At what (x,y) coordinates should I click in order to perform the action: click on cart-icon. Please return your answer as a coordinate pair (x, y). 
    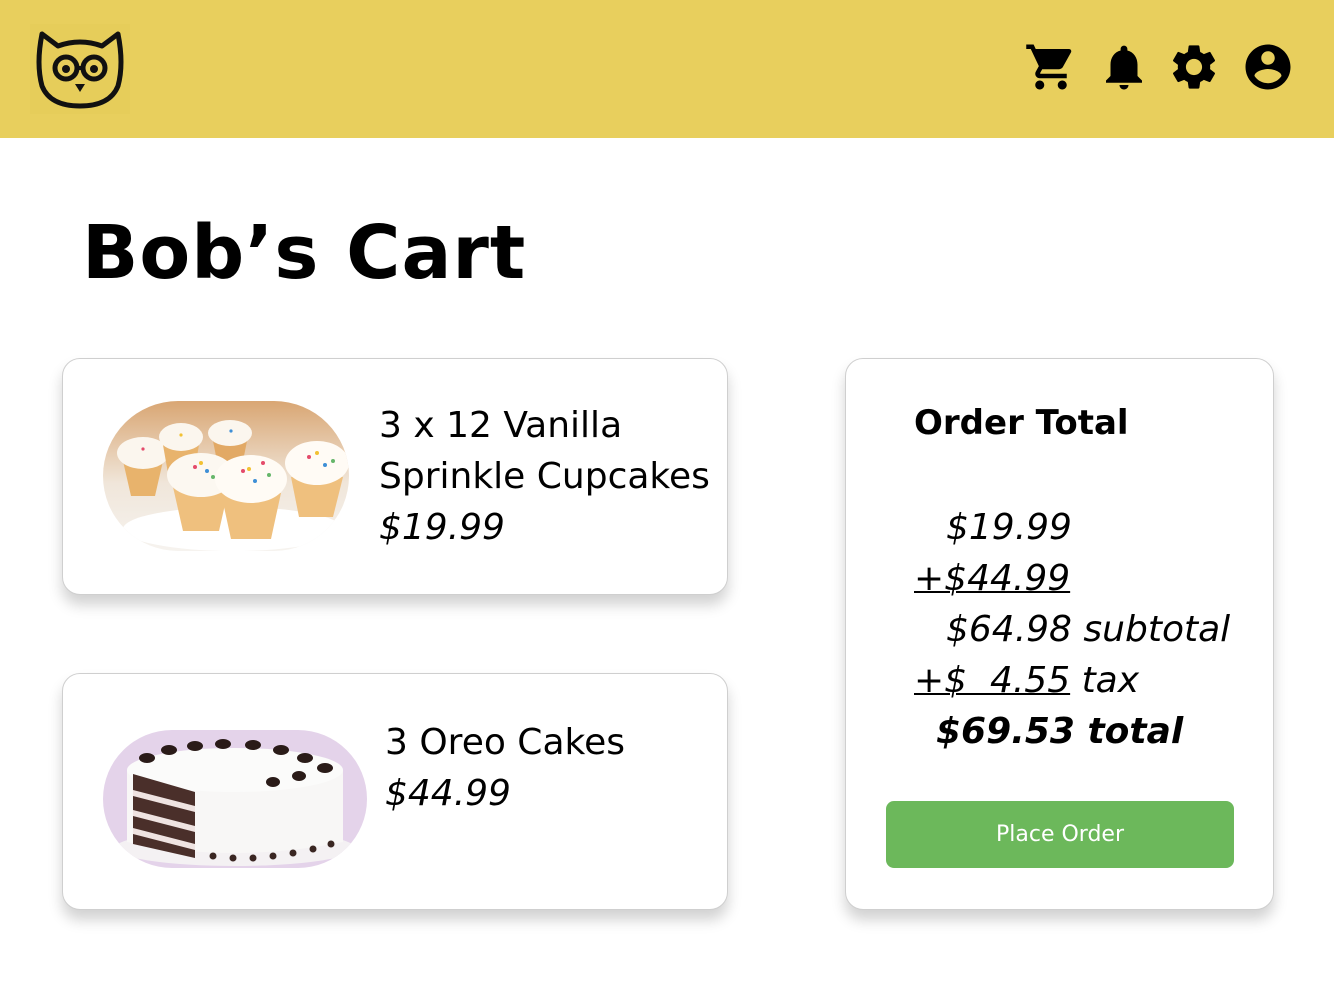
    Looking at the image, I should click on (1051, 67).